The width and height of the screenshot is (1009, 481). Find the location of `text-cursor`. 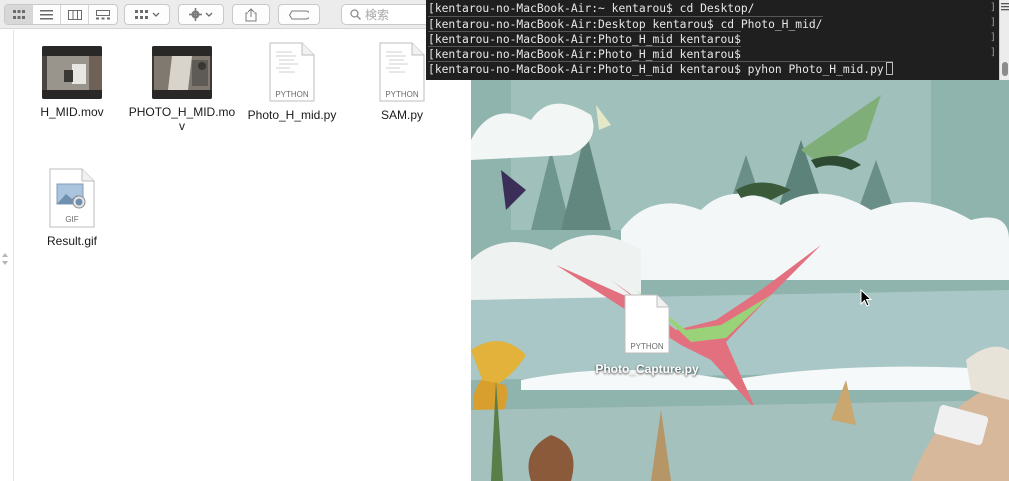

text-cursor is located at coordinates (889, 68).